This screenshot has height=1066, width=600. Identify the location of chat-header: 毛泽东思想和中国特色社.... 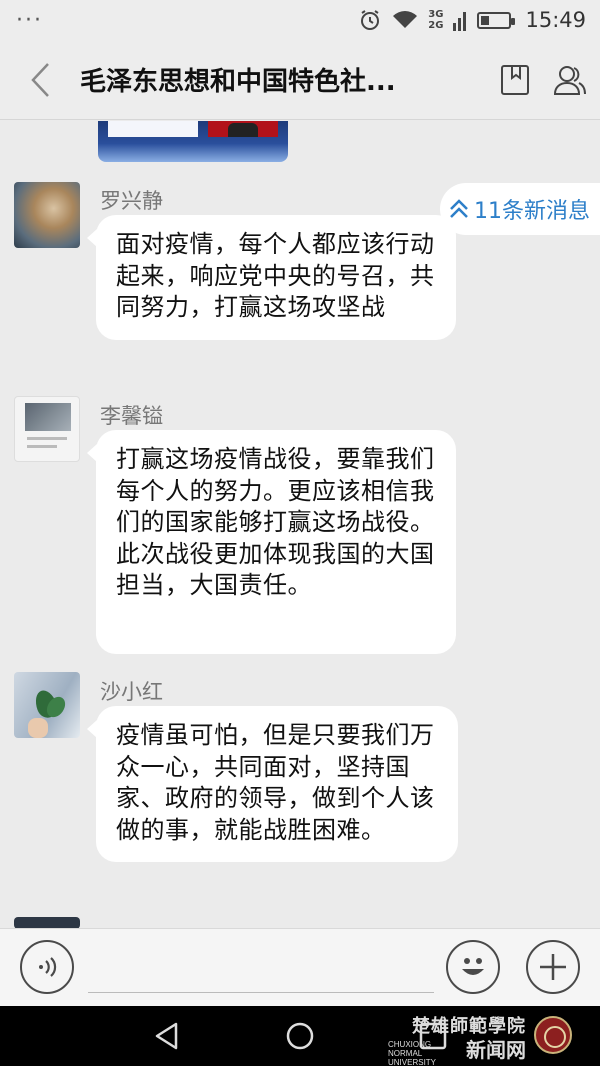
(300, 80).